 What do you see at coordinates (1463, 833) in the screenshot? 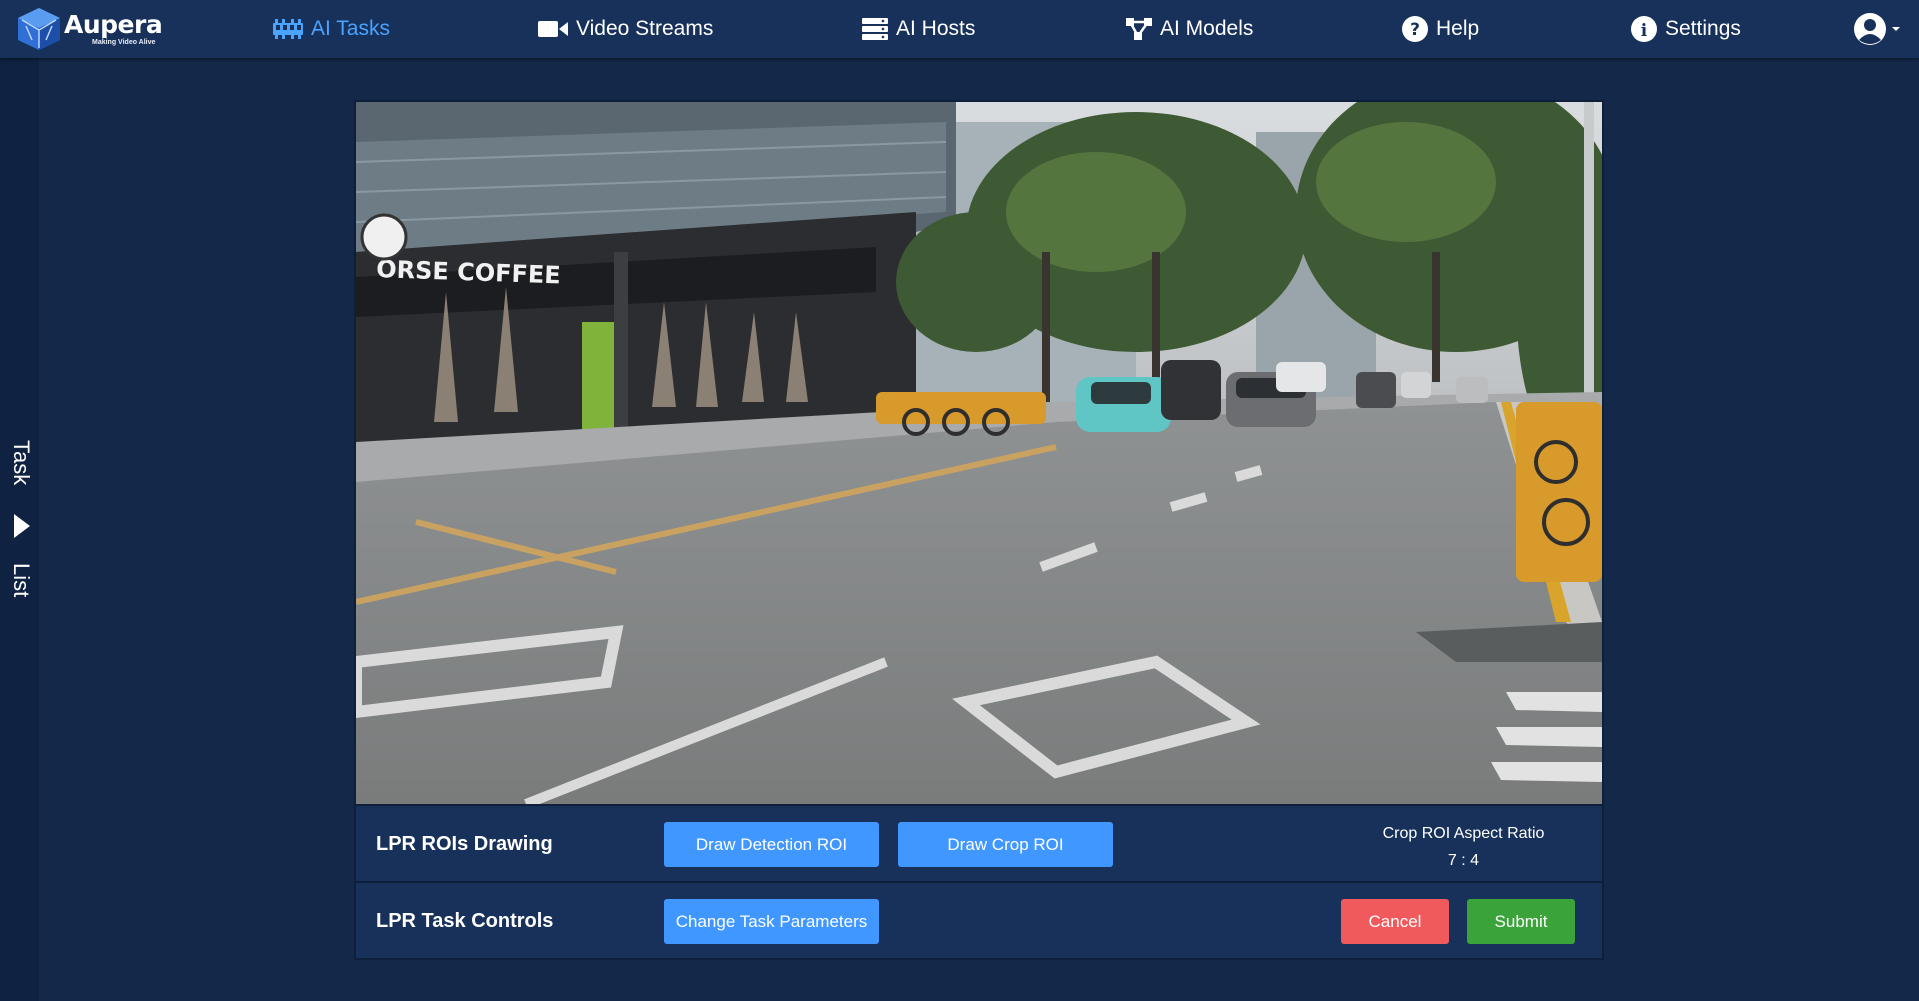
I see `crop-roi-aspect-ratio-label: Crop ROI Aspect Ratio` at bounding box center [1463, 833].